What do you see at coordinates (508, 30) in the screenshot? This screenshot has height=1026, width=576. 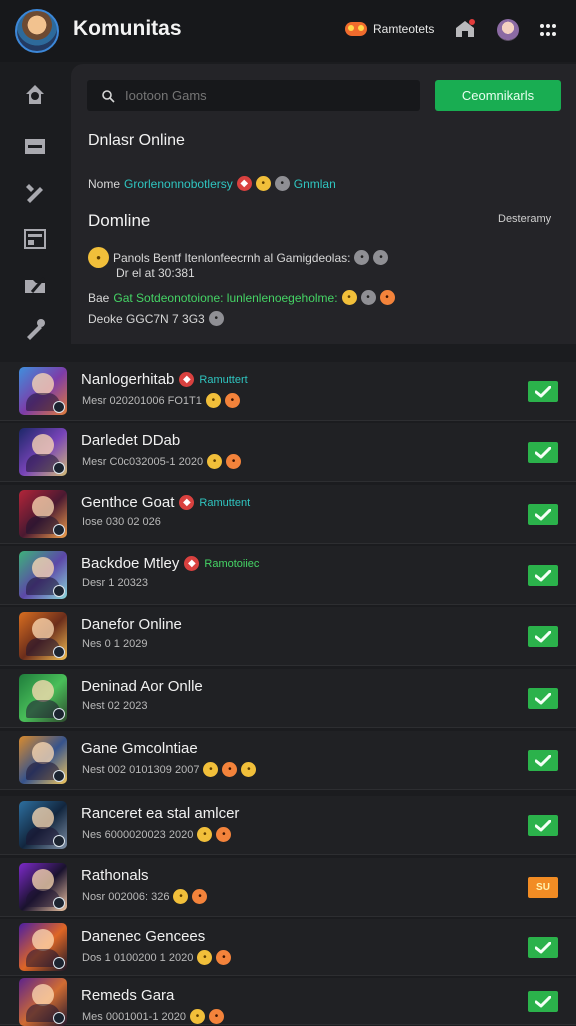 I see `small-user-avatar` at bounding box center [508, 30].